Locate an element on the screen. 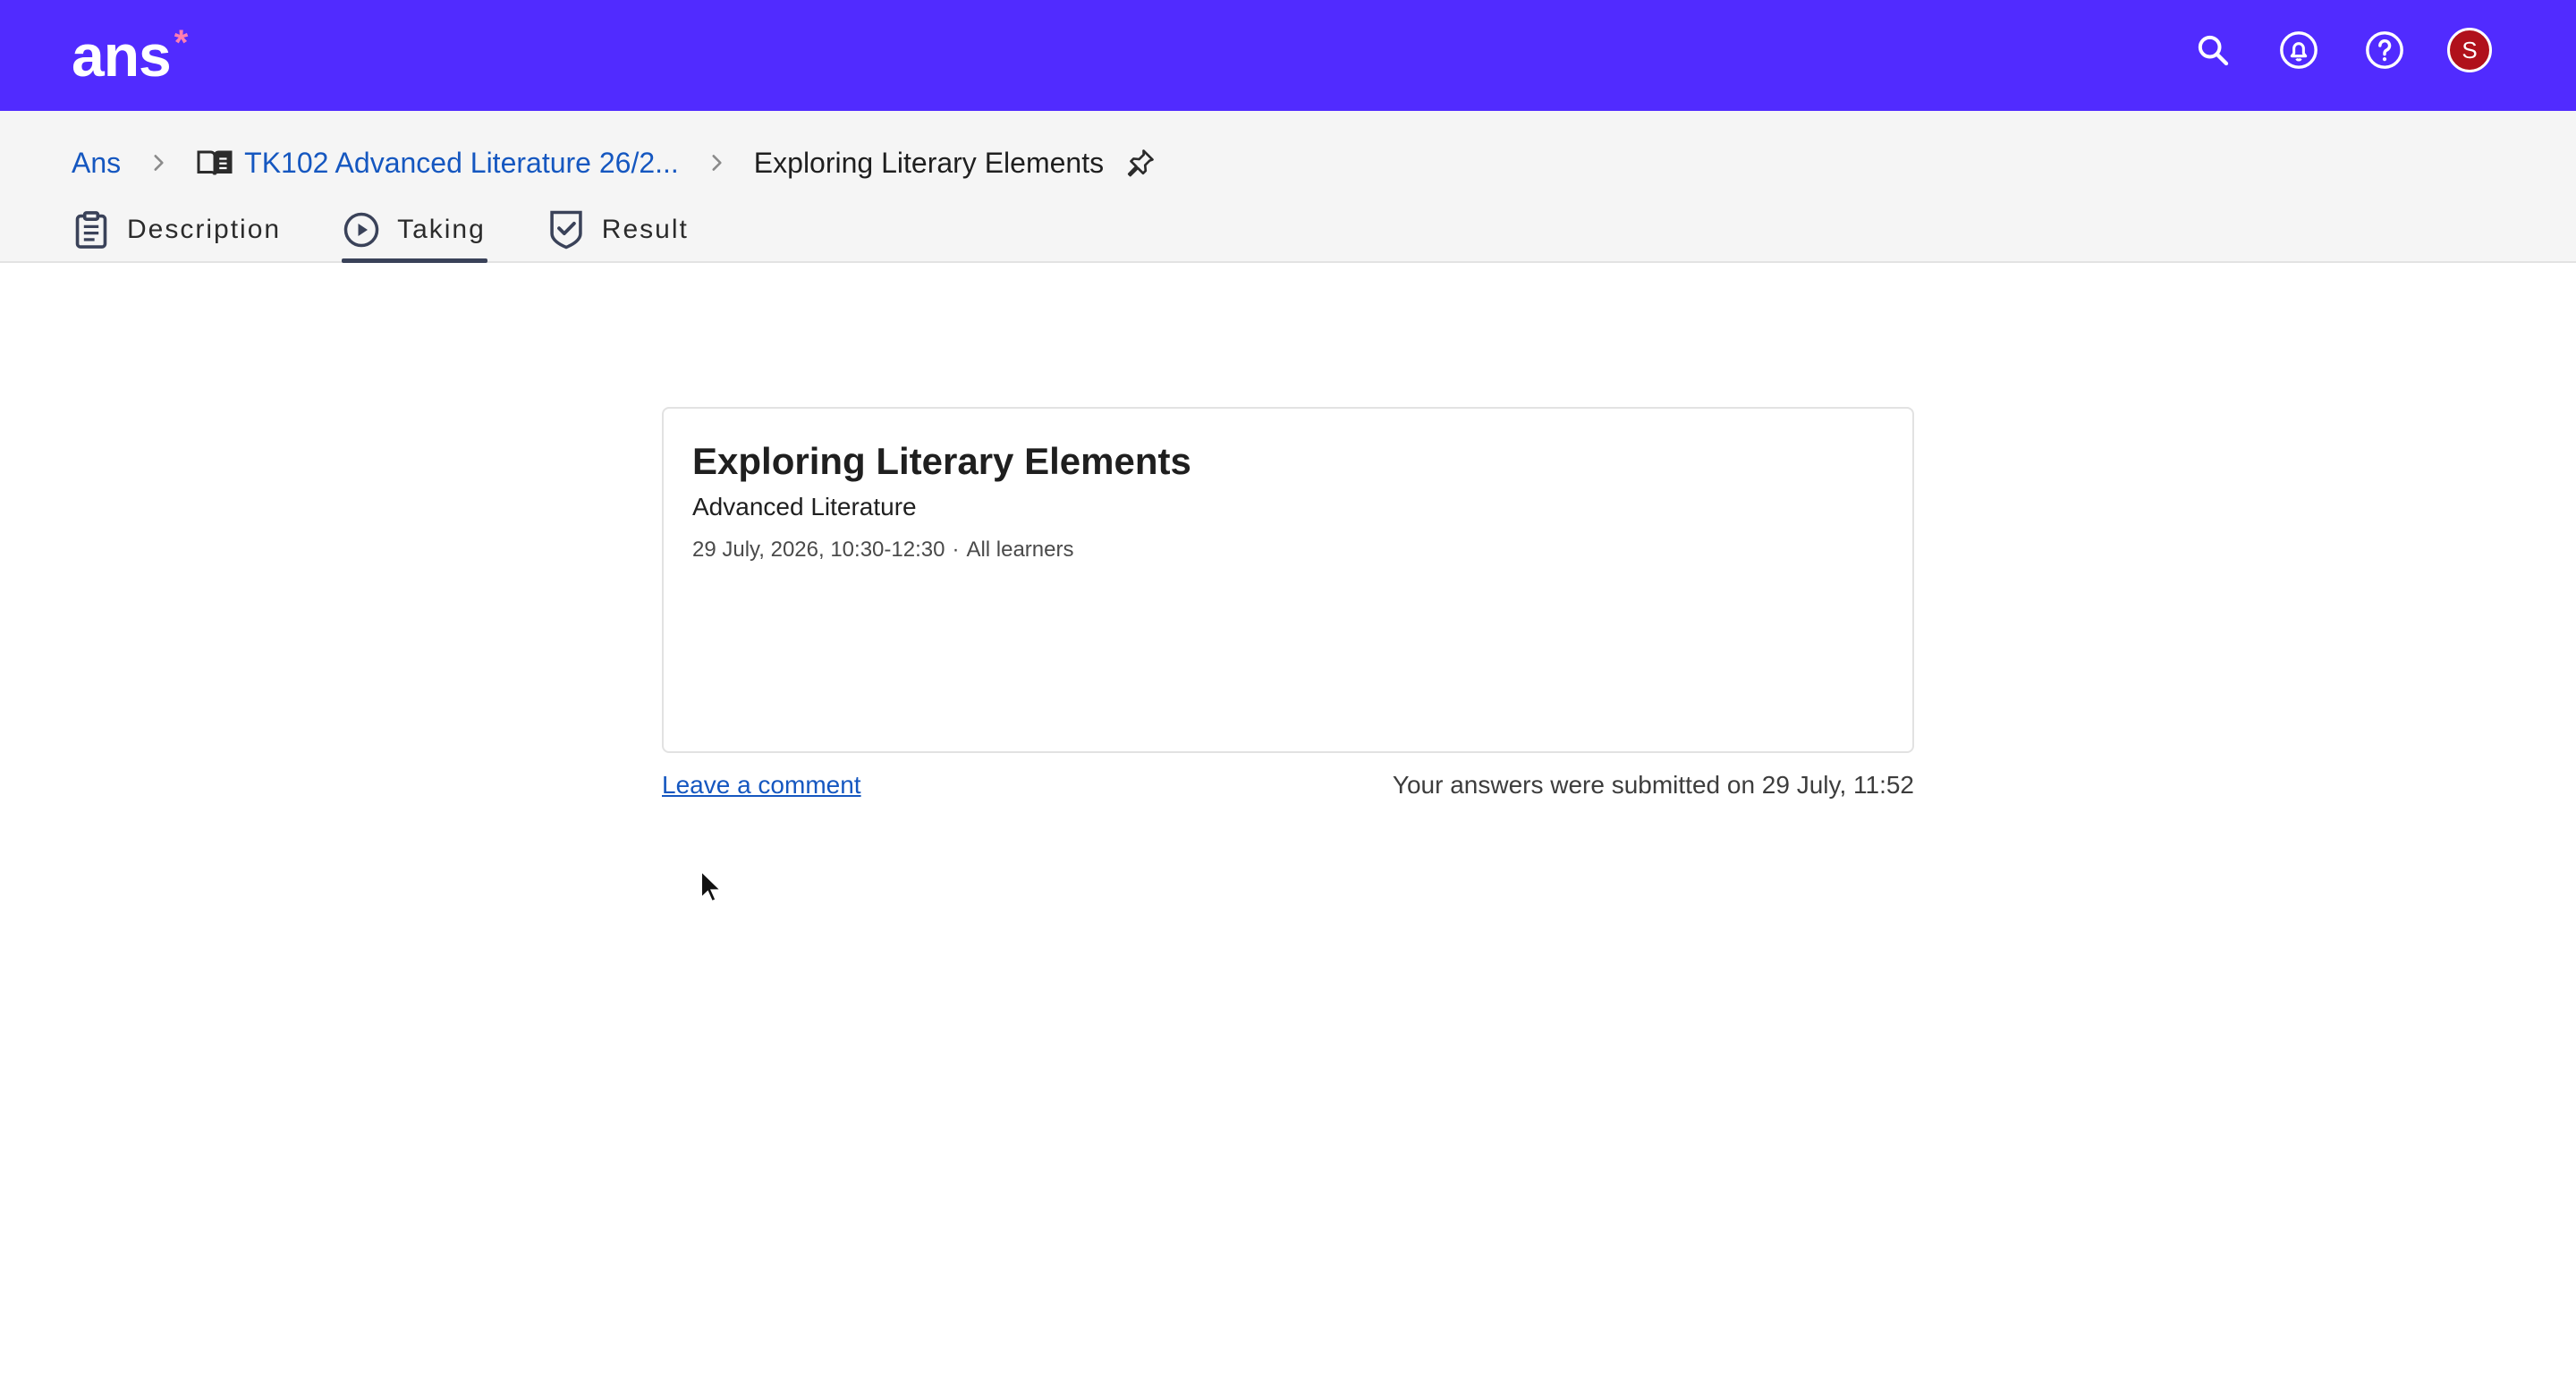 This screenshot has width=2576, height=1388. exam-meta: 29 July, 2026, 10:30-12:30 · All learners is located at coordinates (1288, 550).